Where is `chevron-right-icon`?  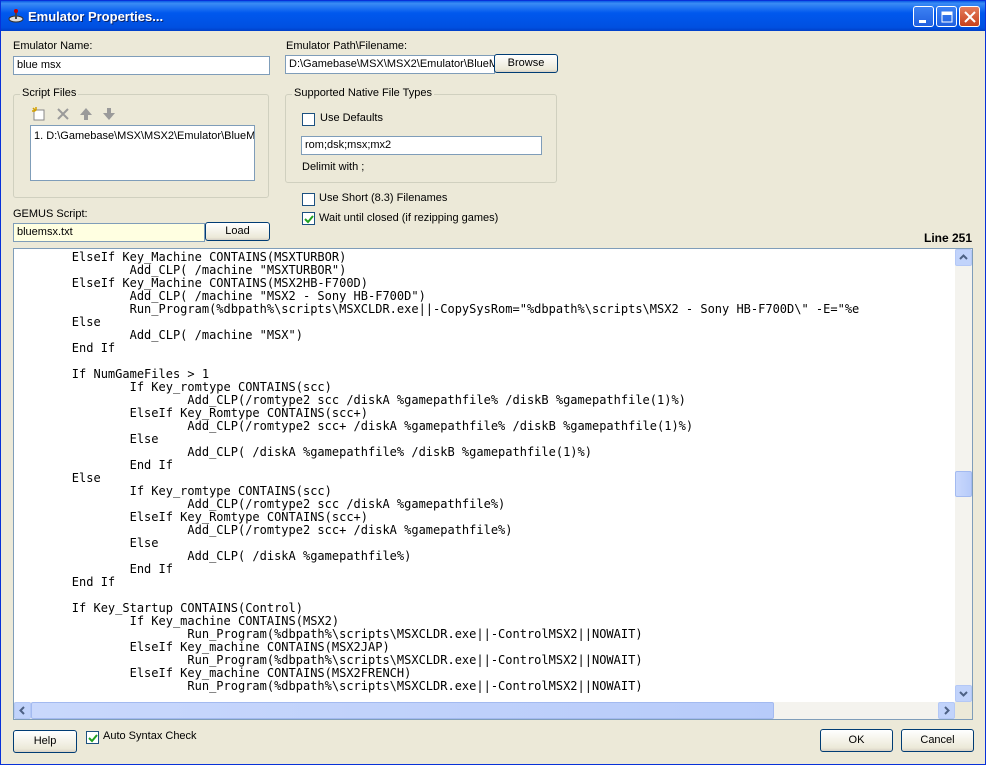 chevron-right-icon is located at coordinates (947, 710).